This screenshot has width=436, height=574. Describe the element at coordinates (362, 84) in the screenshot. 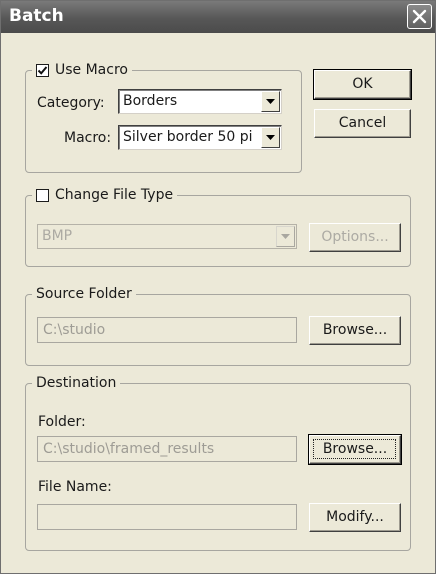

I see `ok-button: OK` at that location.